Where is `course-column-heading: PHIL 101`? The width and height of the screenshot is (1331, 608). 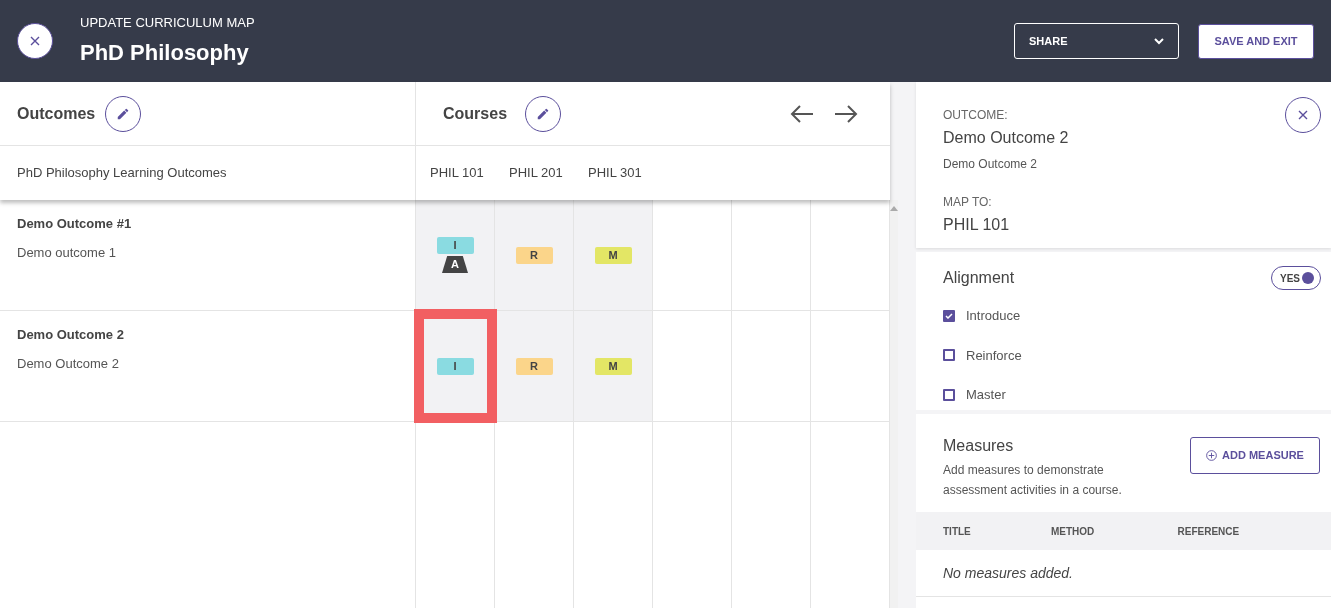 course-column-heading: PHIL 101 is located at coordinates (457, 173).